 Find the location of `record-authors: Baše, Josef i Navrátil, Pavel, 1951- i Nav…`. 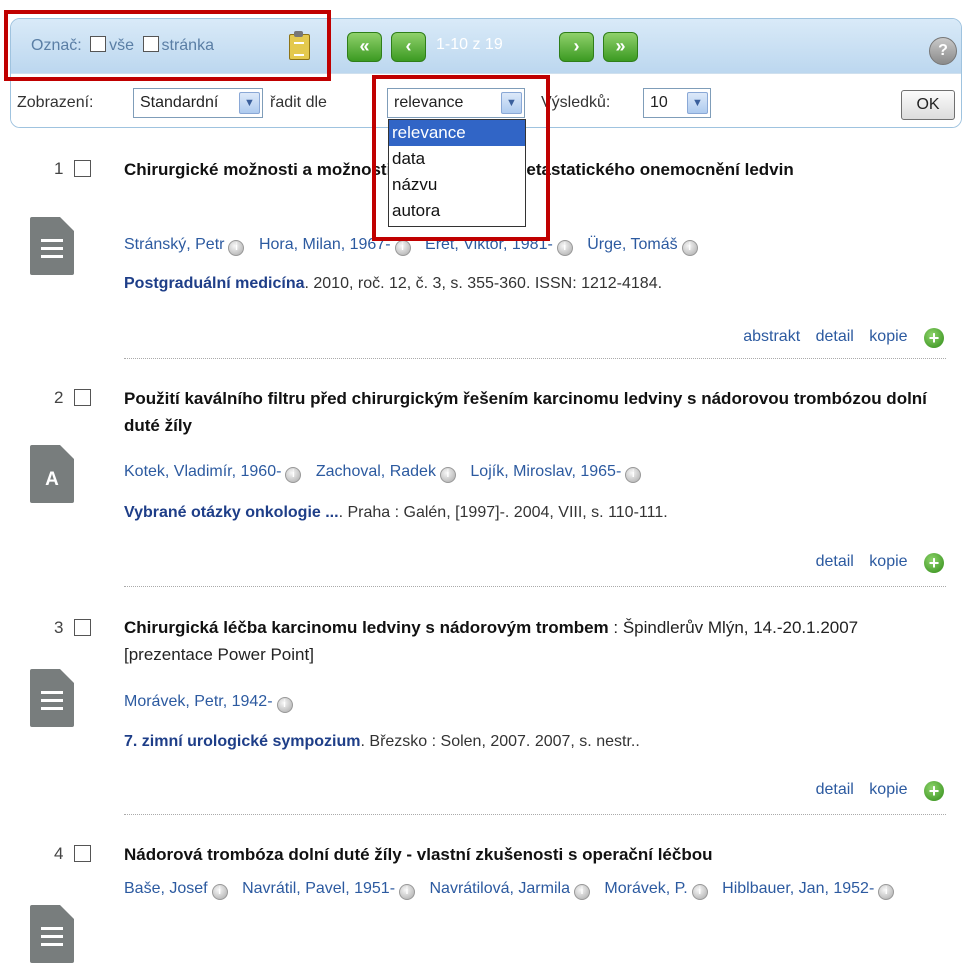

record-authors: Baše, Josef i Navrátil, Pavel, 1951- i Nav… is located at coordinates (534, 888).